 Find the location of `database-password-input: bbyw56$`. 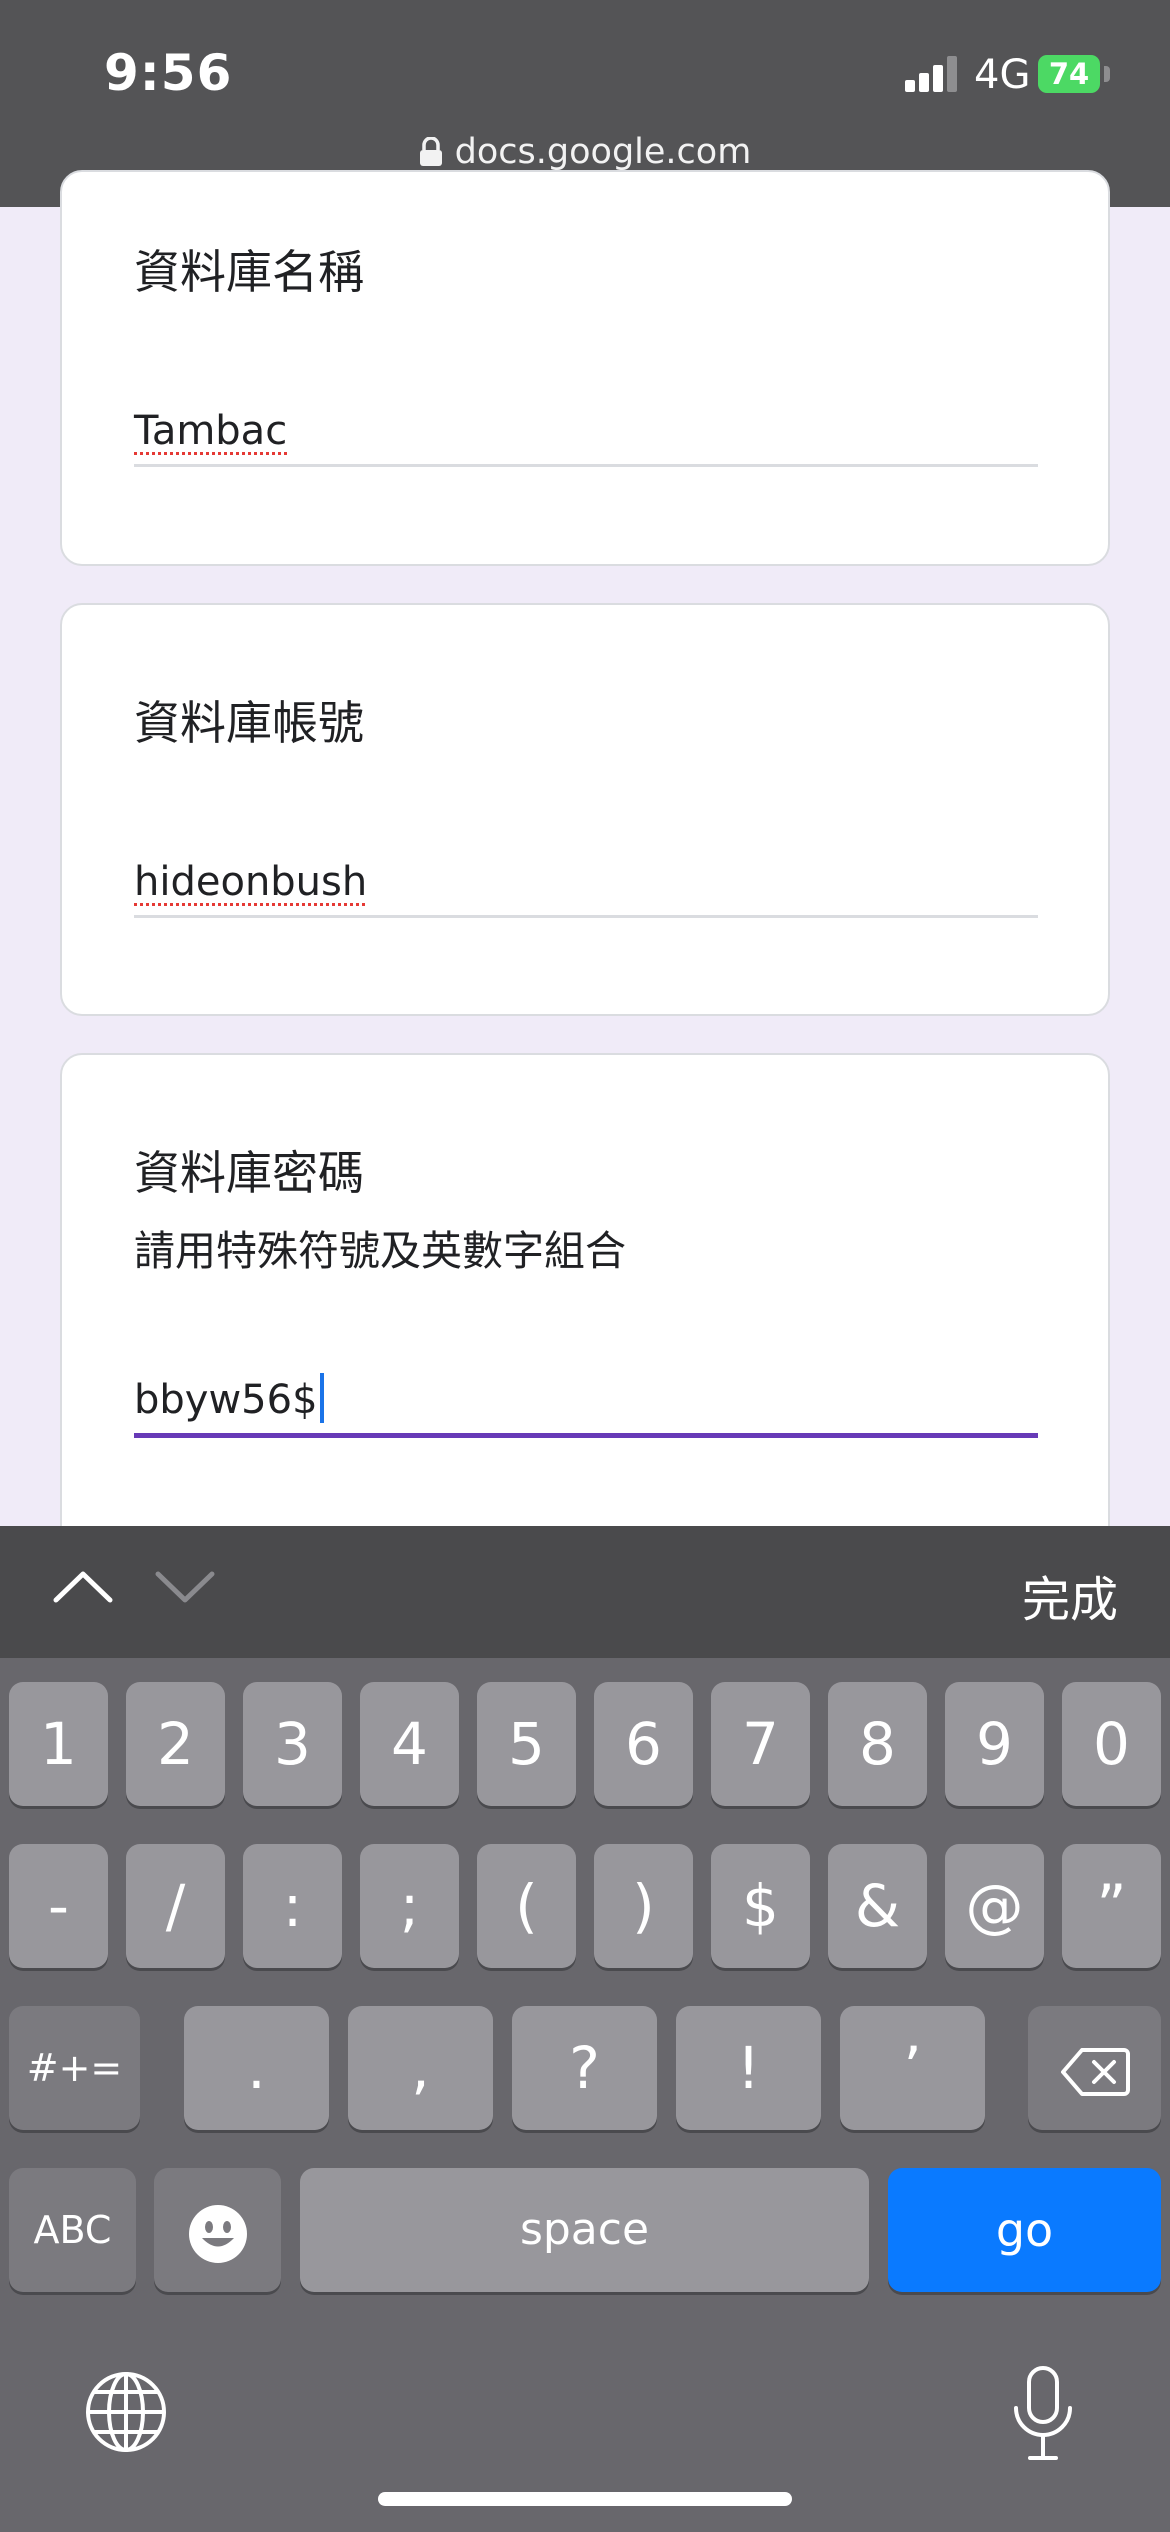

database-password-input: bbyw56$ is located at coordinates (586, 1400).